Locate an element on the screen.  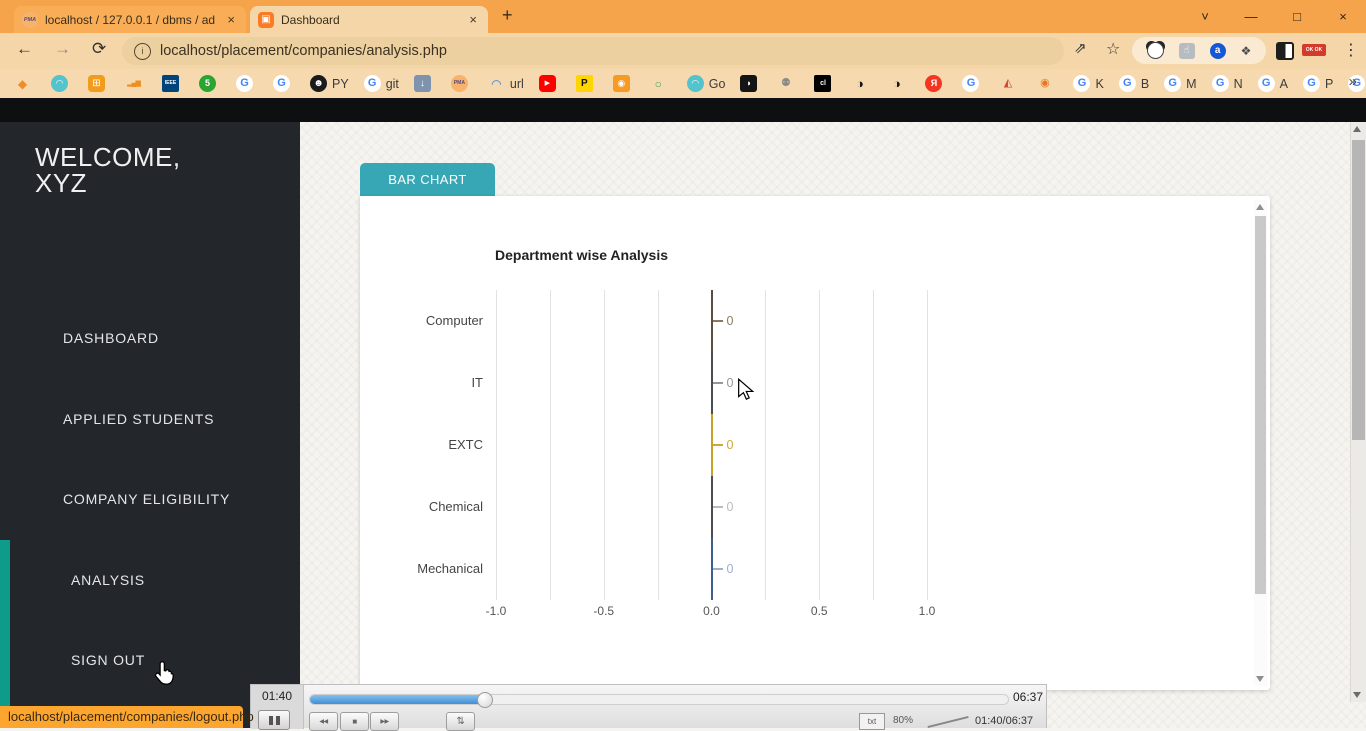
bookmark-item: cl is located at coordinates (825, 83).